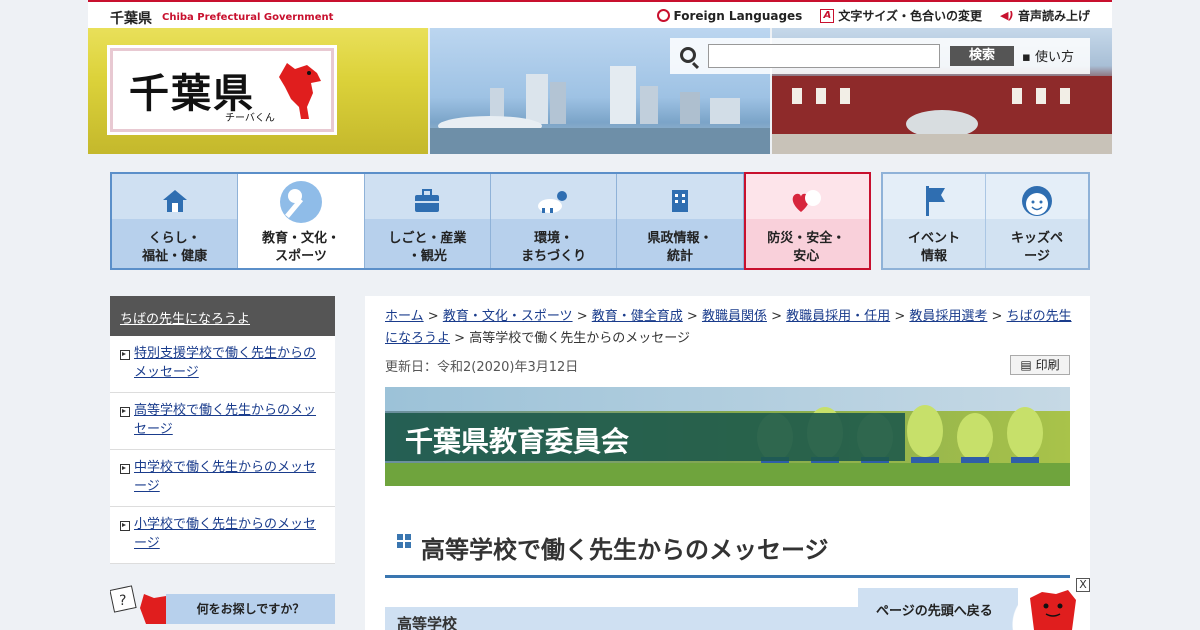 Image resolution: width=1200 pixels, height=630 pixels. I want to click on speaker-icon: ◀), so click(1006, 15).